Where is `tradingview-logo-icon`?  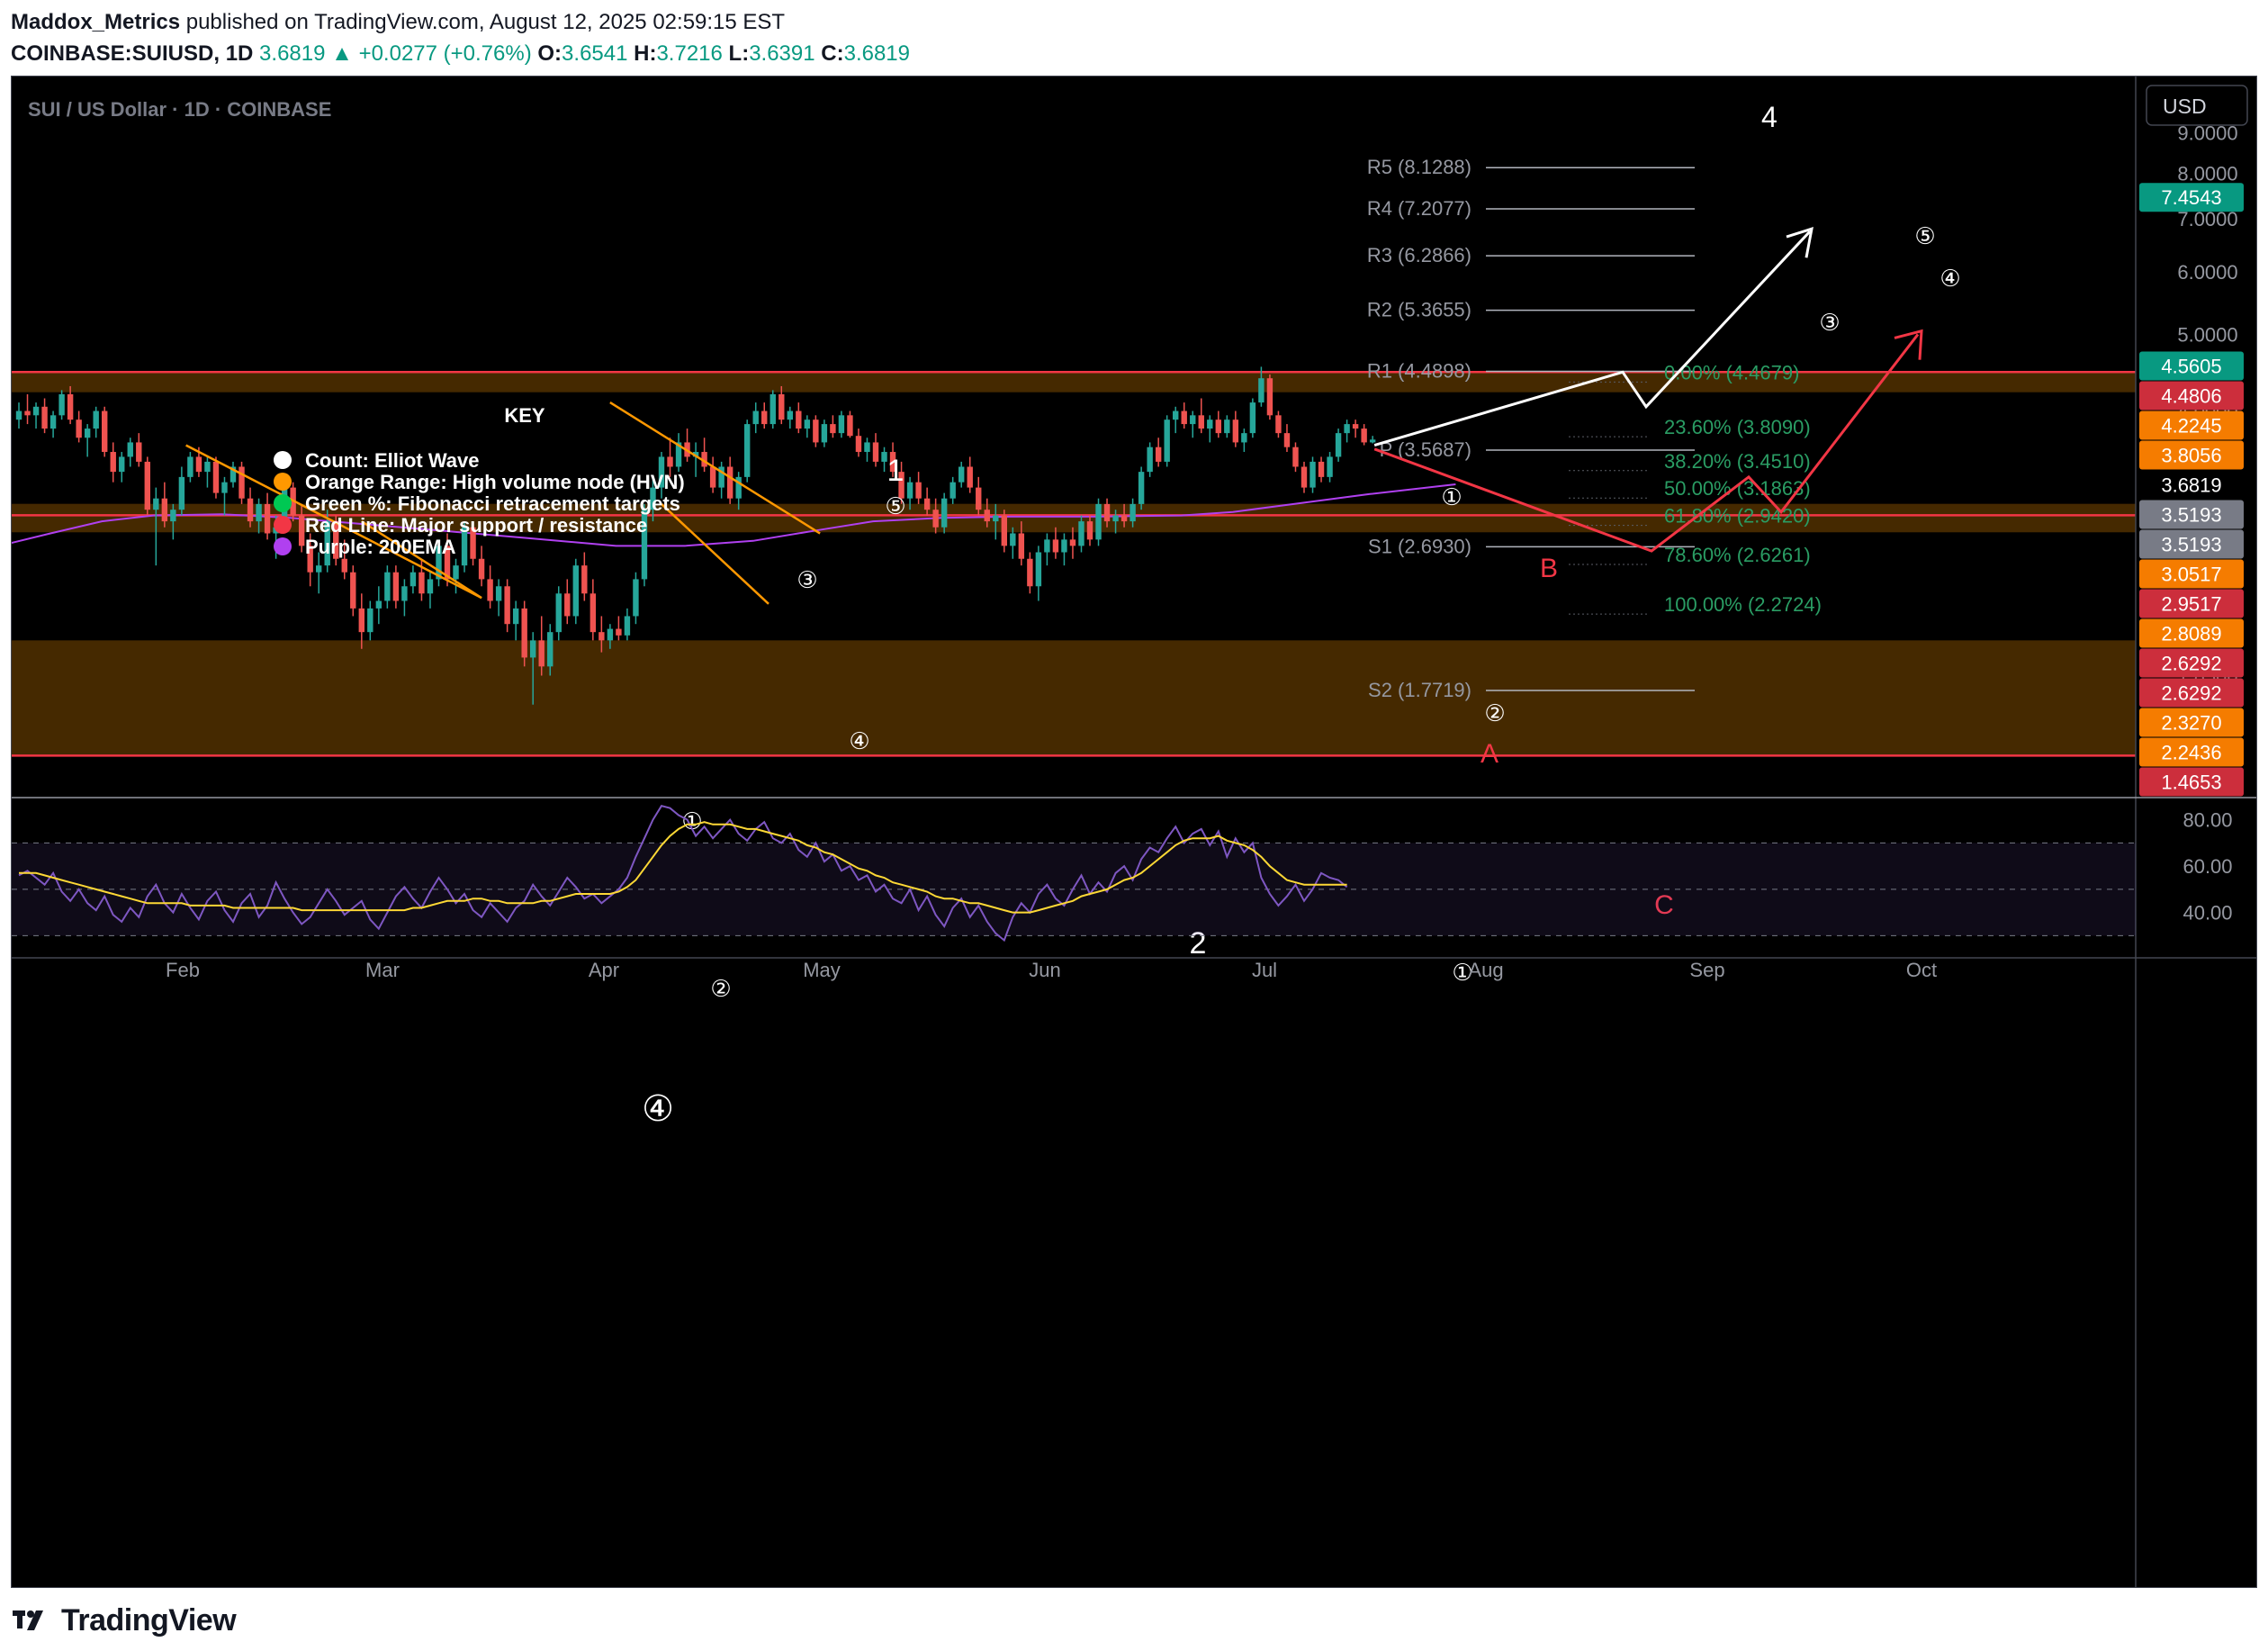 tradingview-logo-icon is located at coordinates (28, 1620).